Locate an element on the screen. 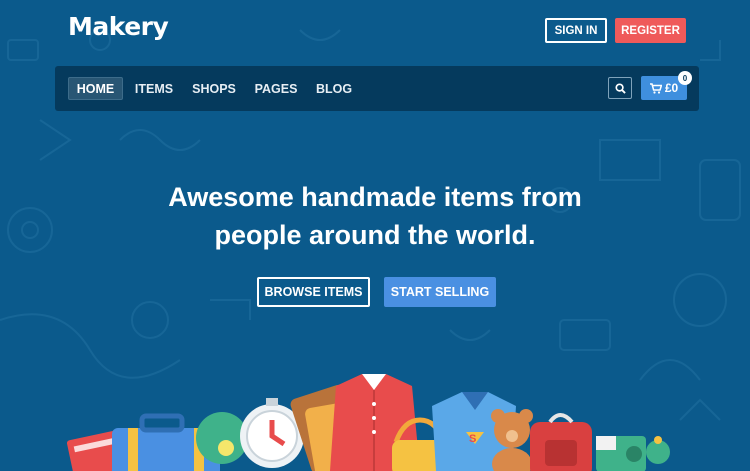  main-navbar: HOME ITEMS SHOPS PAGES BLOG £0 0 is located at coordinates (377, 88).